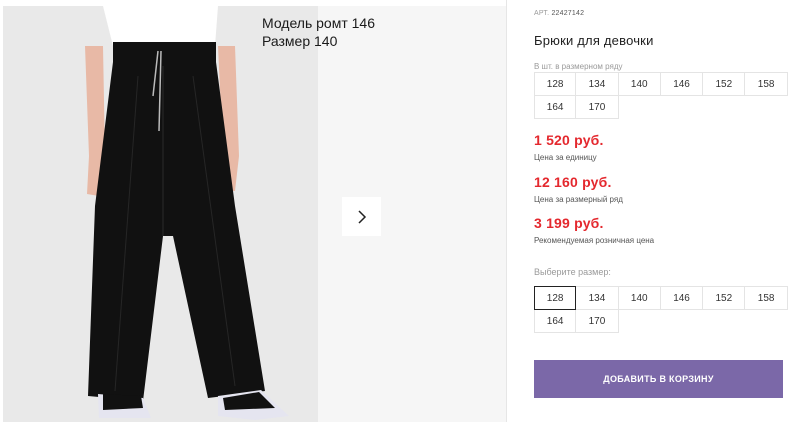  I want to click on size-row-cell: 158, so click(766, 84).